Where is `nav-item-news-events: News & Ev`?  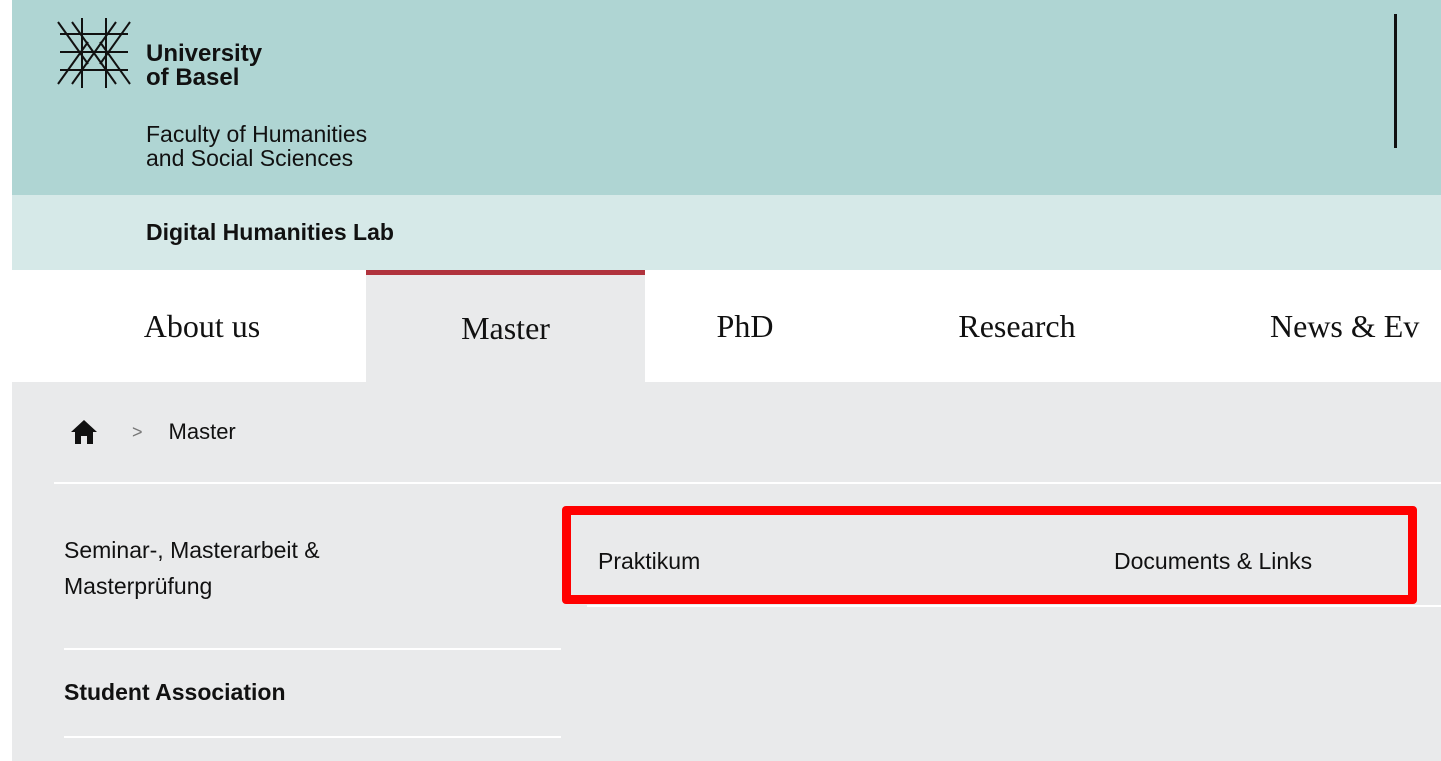
nav-item-news-events: News & Ev is located at coordinates (1340, 326).